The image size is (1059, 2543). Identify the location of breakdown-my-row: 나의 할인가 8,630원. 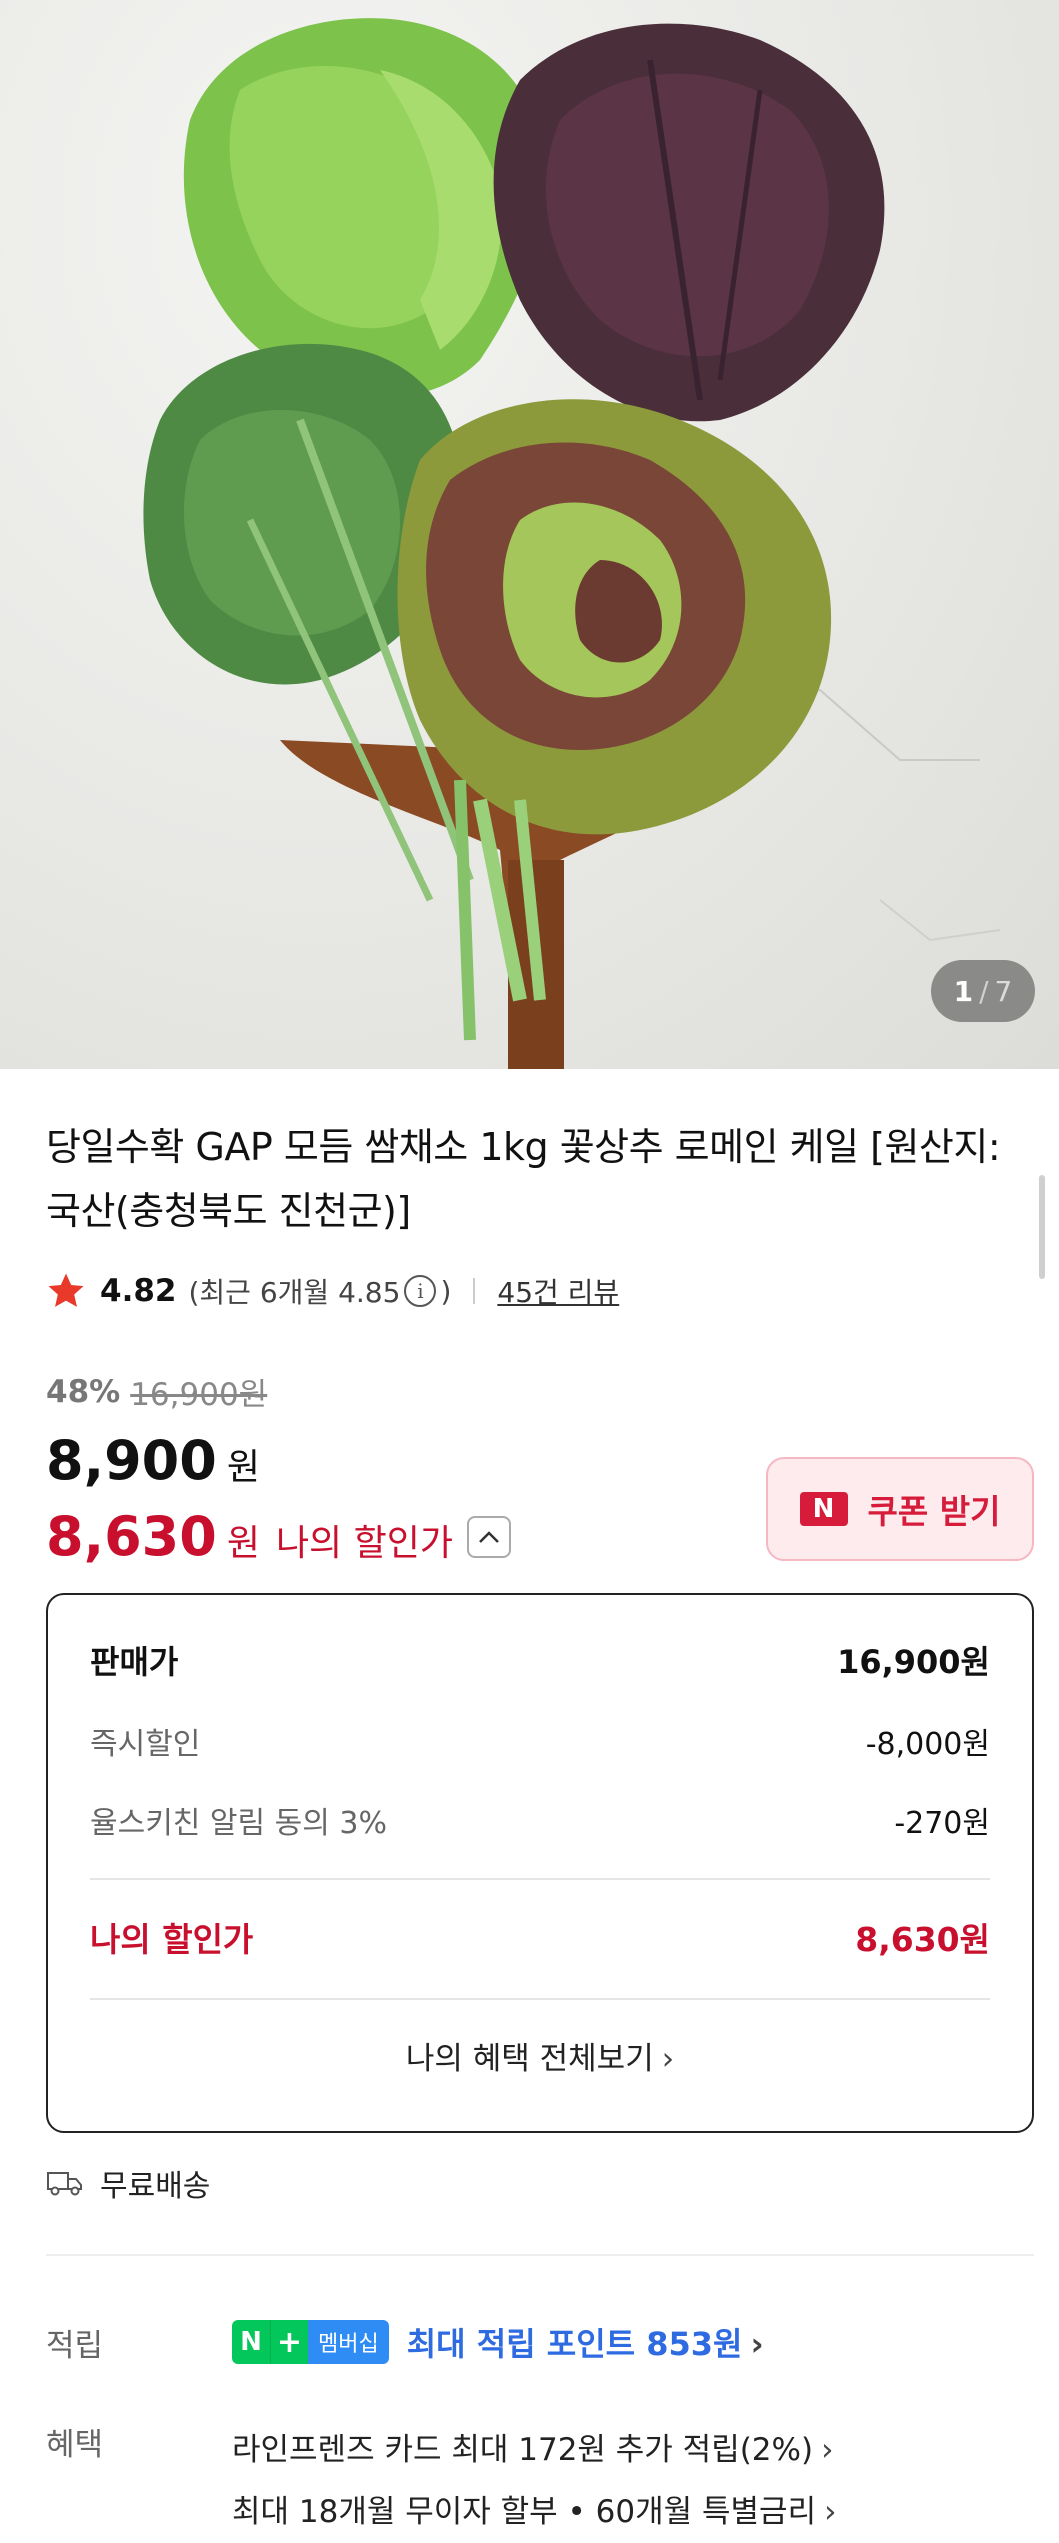
(540, 1937).